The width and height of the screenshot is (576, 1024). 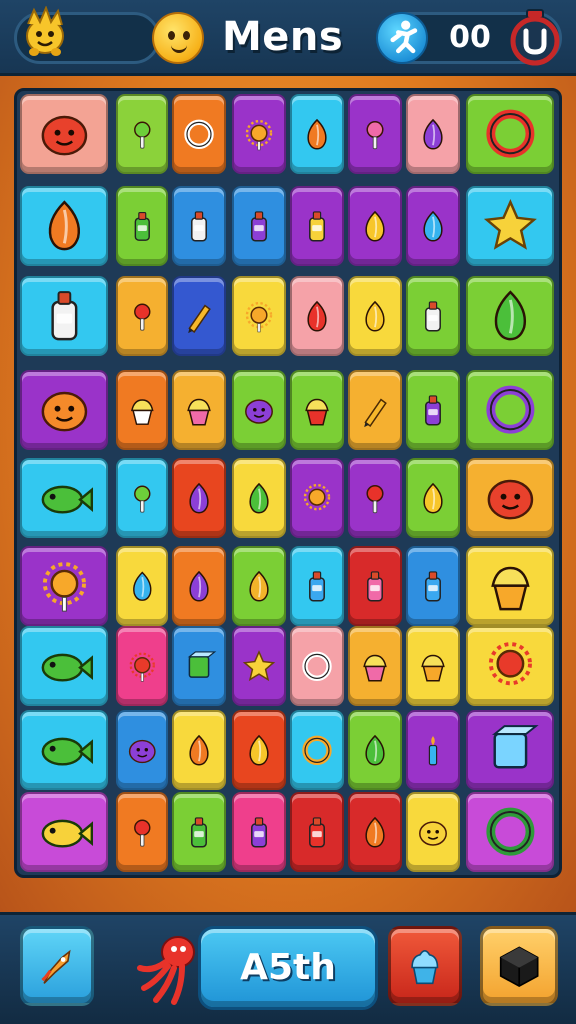 What do you see at coordinates (186, 35) in the screenshot?
I see `smiley-eye` at bounding box center [186, 35].